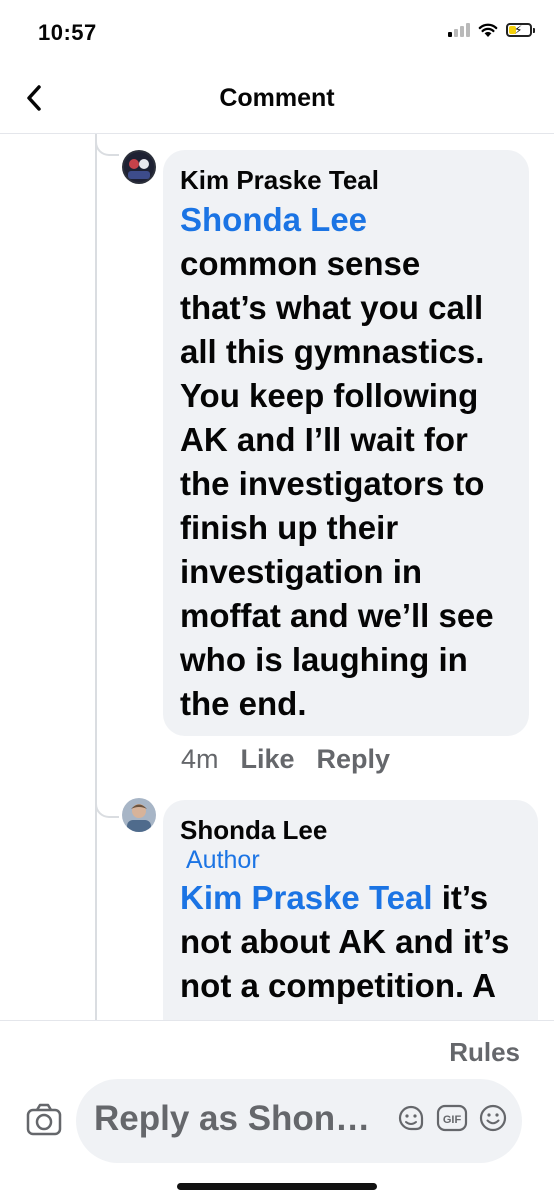 The height and width of the screenshot is (1200, 554). What do you see at coordinates (350, 830) in the screenshot?
I see `comment-author: Shonda Lee` at bounding box center [350, 830].